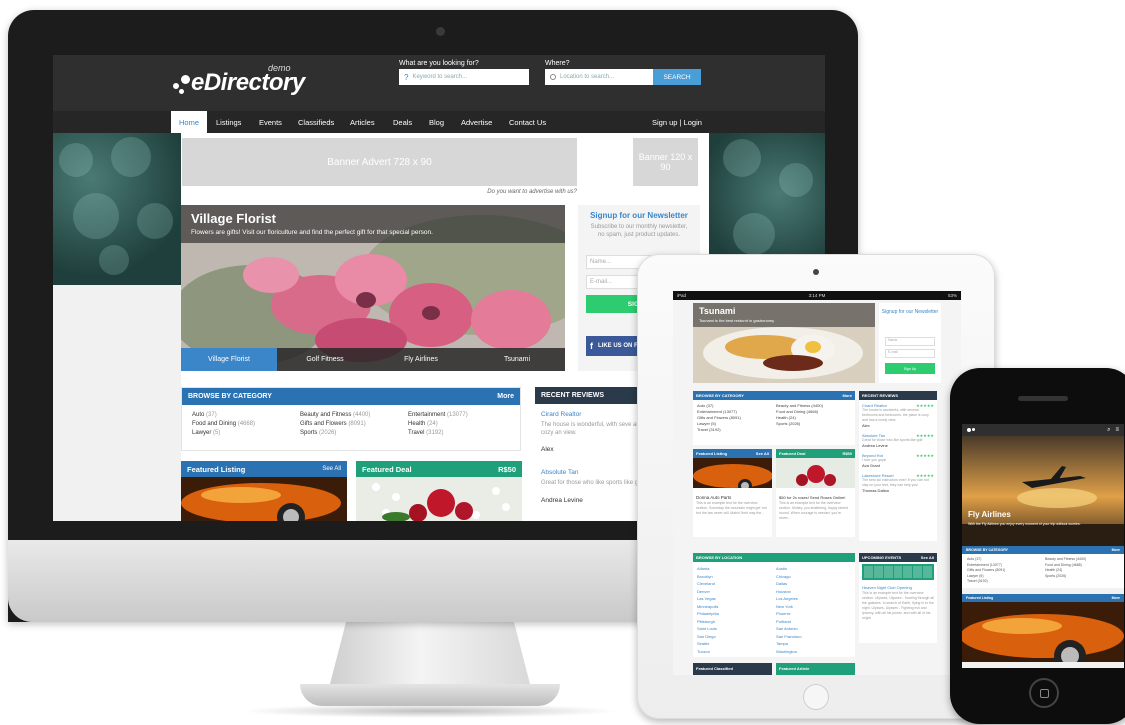 The height and width of the screenshot is (725, 1125). Describe the element at coordinates (813, 592) in the screenshot. I see `location-item: Houston` at that location.